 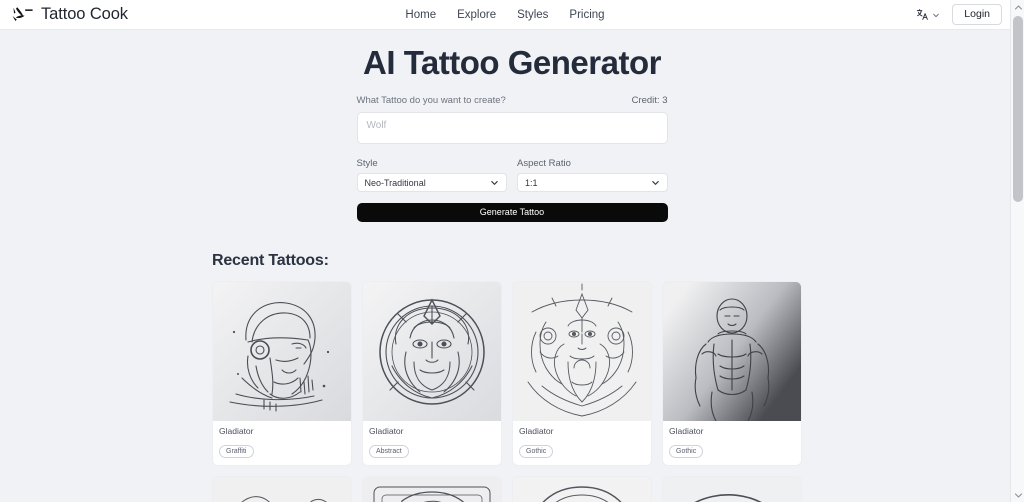 I want to click on scrollbar-thumb, so click(x=1018, y=109).